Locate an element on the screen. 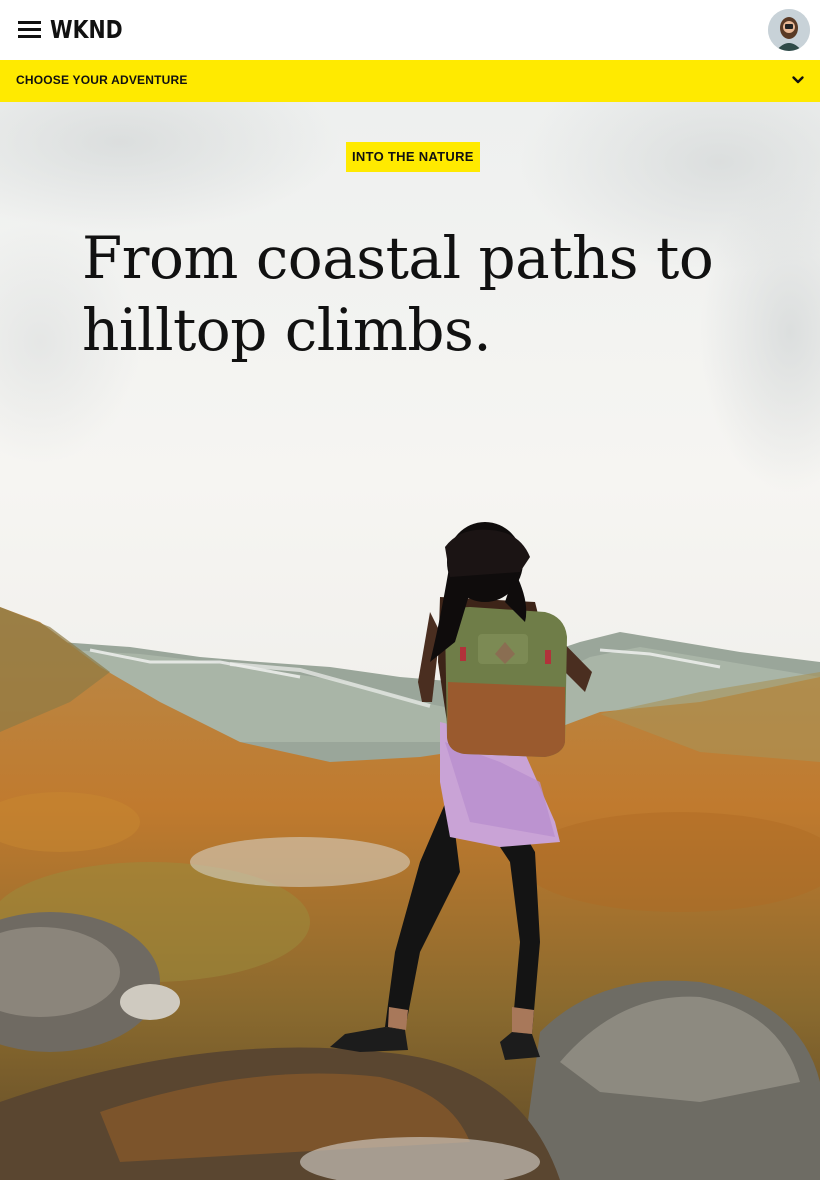 The width and height of the screenshot is (820, 1180). site-logo: WKND is located at coordinates (86, 30).